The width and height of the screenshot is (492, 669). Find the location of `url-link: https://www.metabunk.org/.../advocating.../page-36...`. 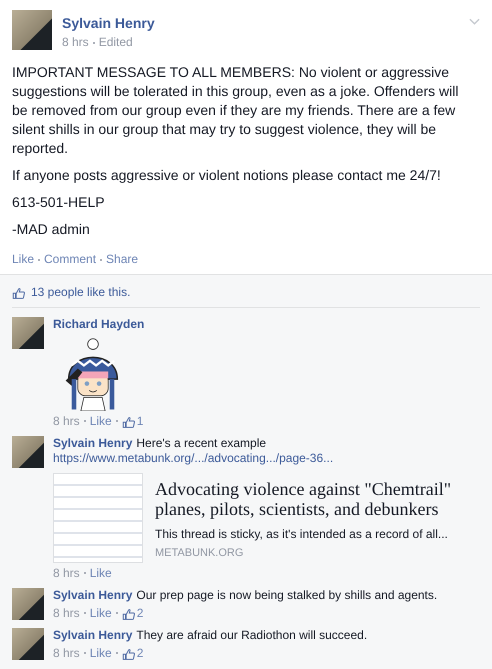

url-link: https://www.metabunk.org/.../advocating.../page-36... is located at coordinates (266, 458).